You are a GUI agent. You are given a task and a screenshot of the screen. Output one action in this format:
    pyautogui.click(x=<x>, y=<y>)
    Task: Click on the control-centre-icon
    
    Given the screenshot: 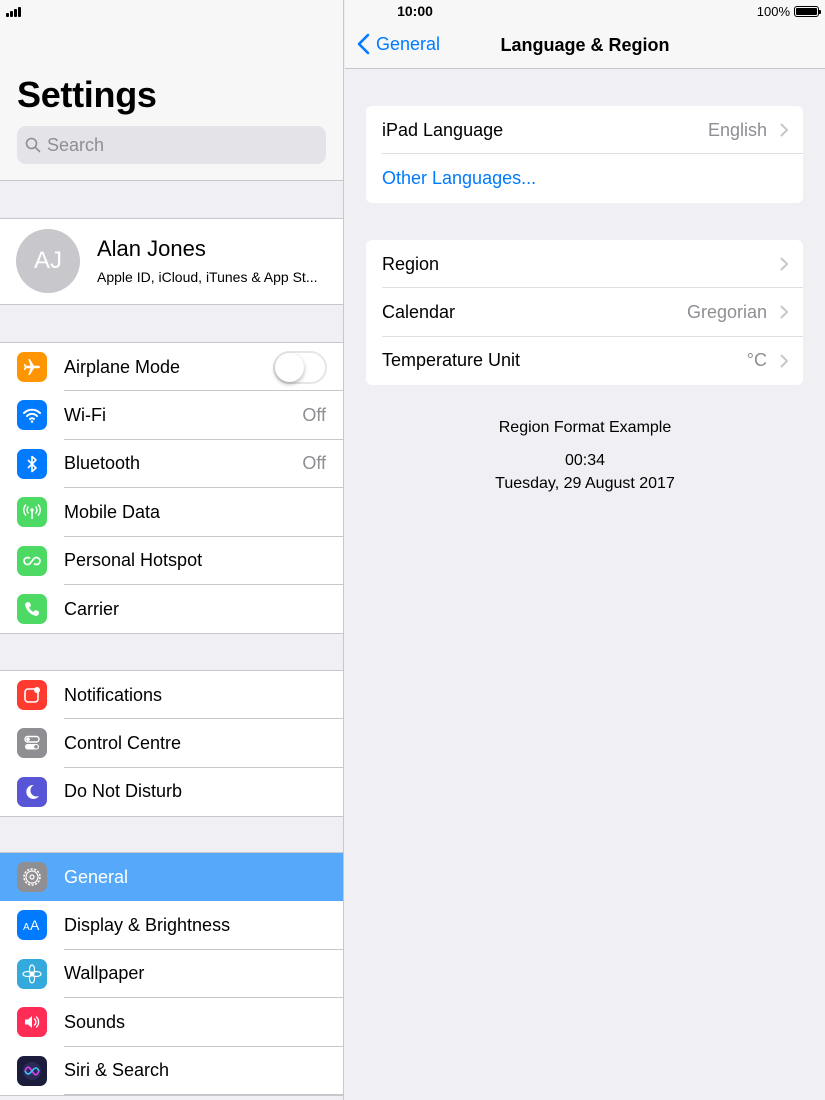 What is the action you would take?
    pyautogui.click(x=32, y=743)
    